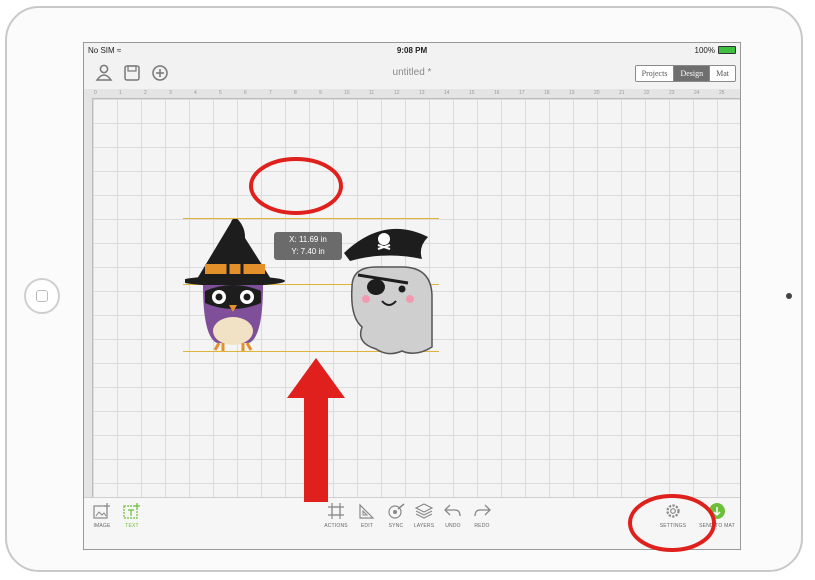  Describe the element at coordinates (482, 526) in the screenshot. I see `redo-button-label: REDO` at that location.